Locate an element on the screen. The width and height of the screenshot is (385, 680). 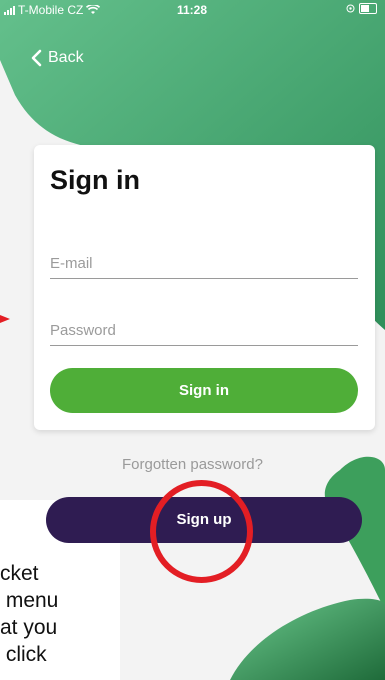
email-field is located at coordinates (204, 264).